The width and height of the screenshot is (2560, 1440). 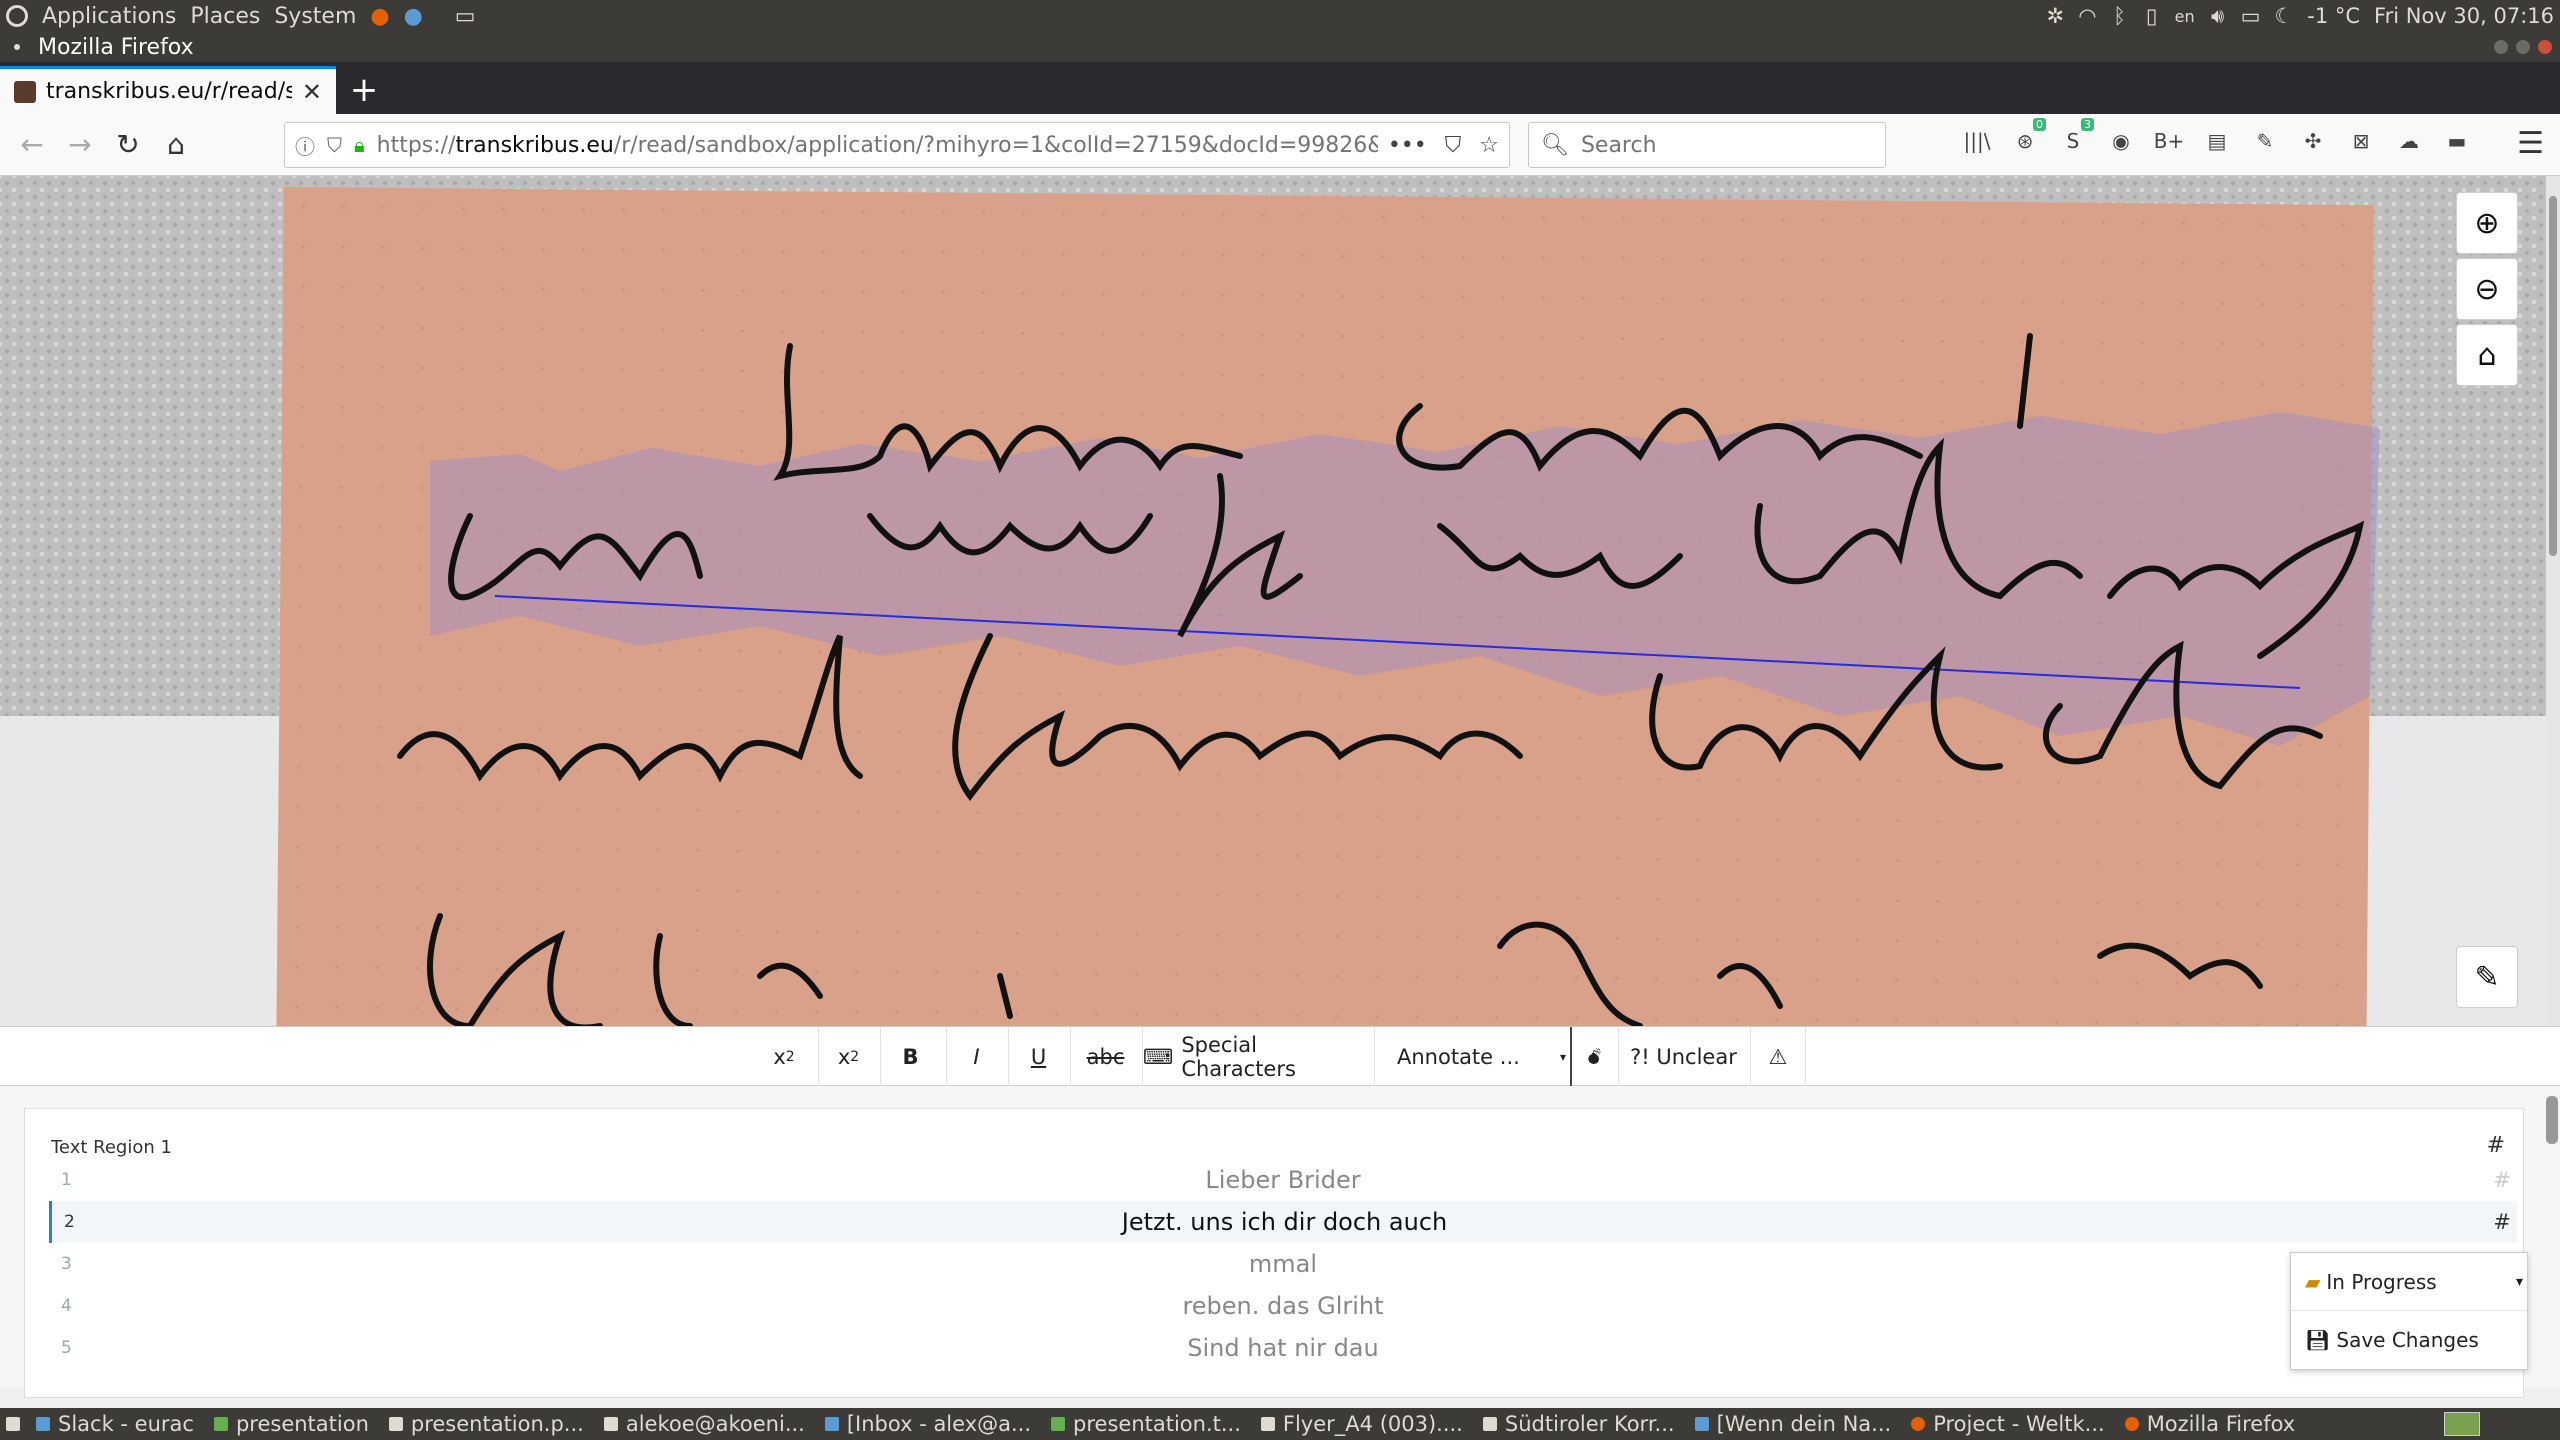 I want to click on bomb-icon: 💣︎, so click(x=1593, y=1057).